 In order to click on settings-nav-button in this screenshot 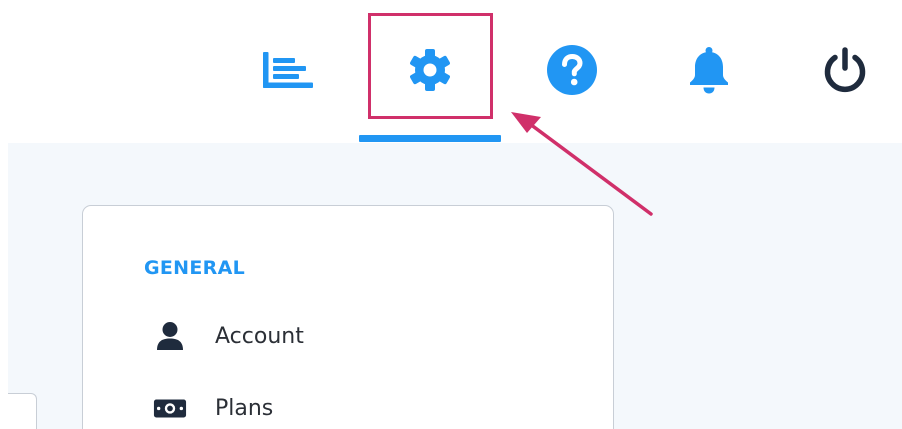, I will do `click(430, 70)`.